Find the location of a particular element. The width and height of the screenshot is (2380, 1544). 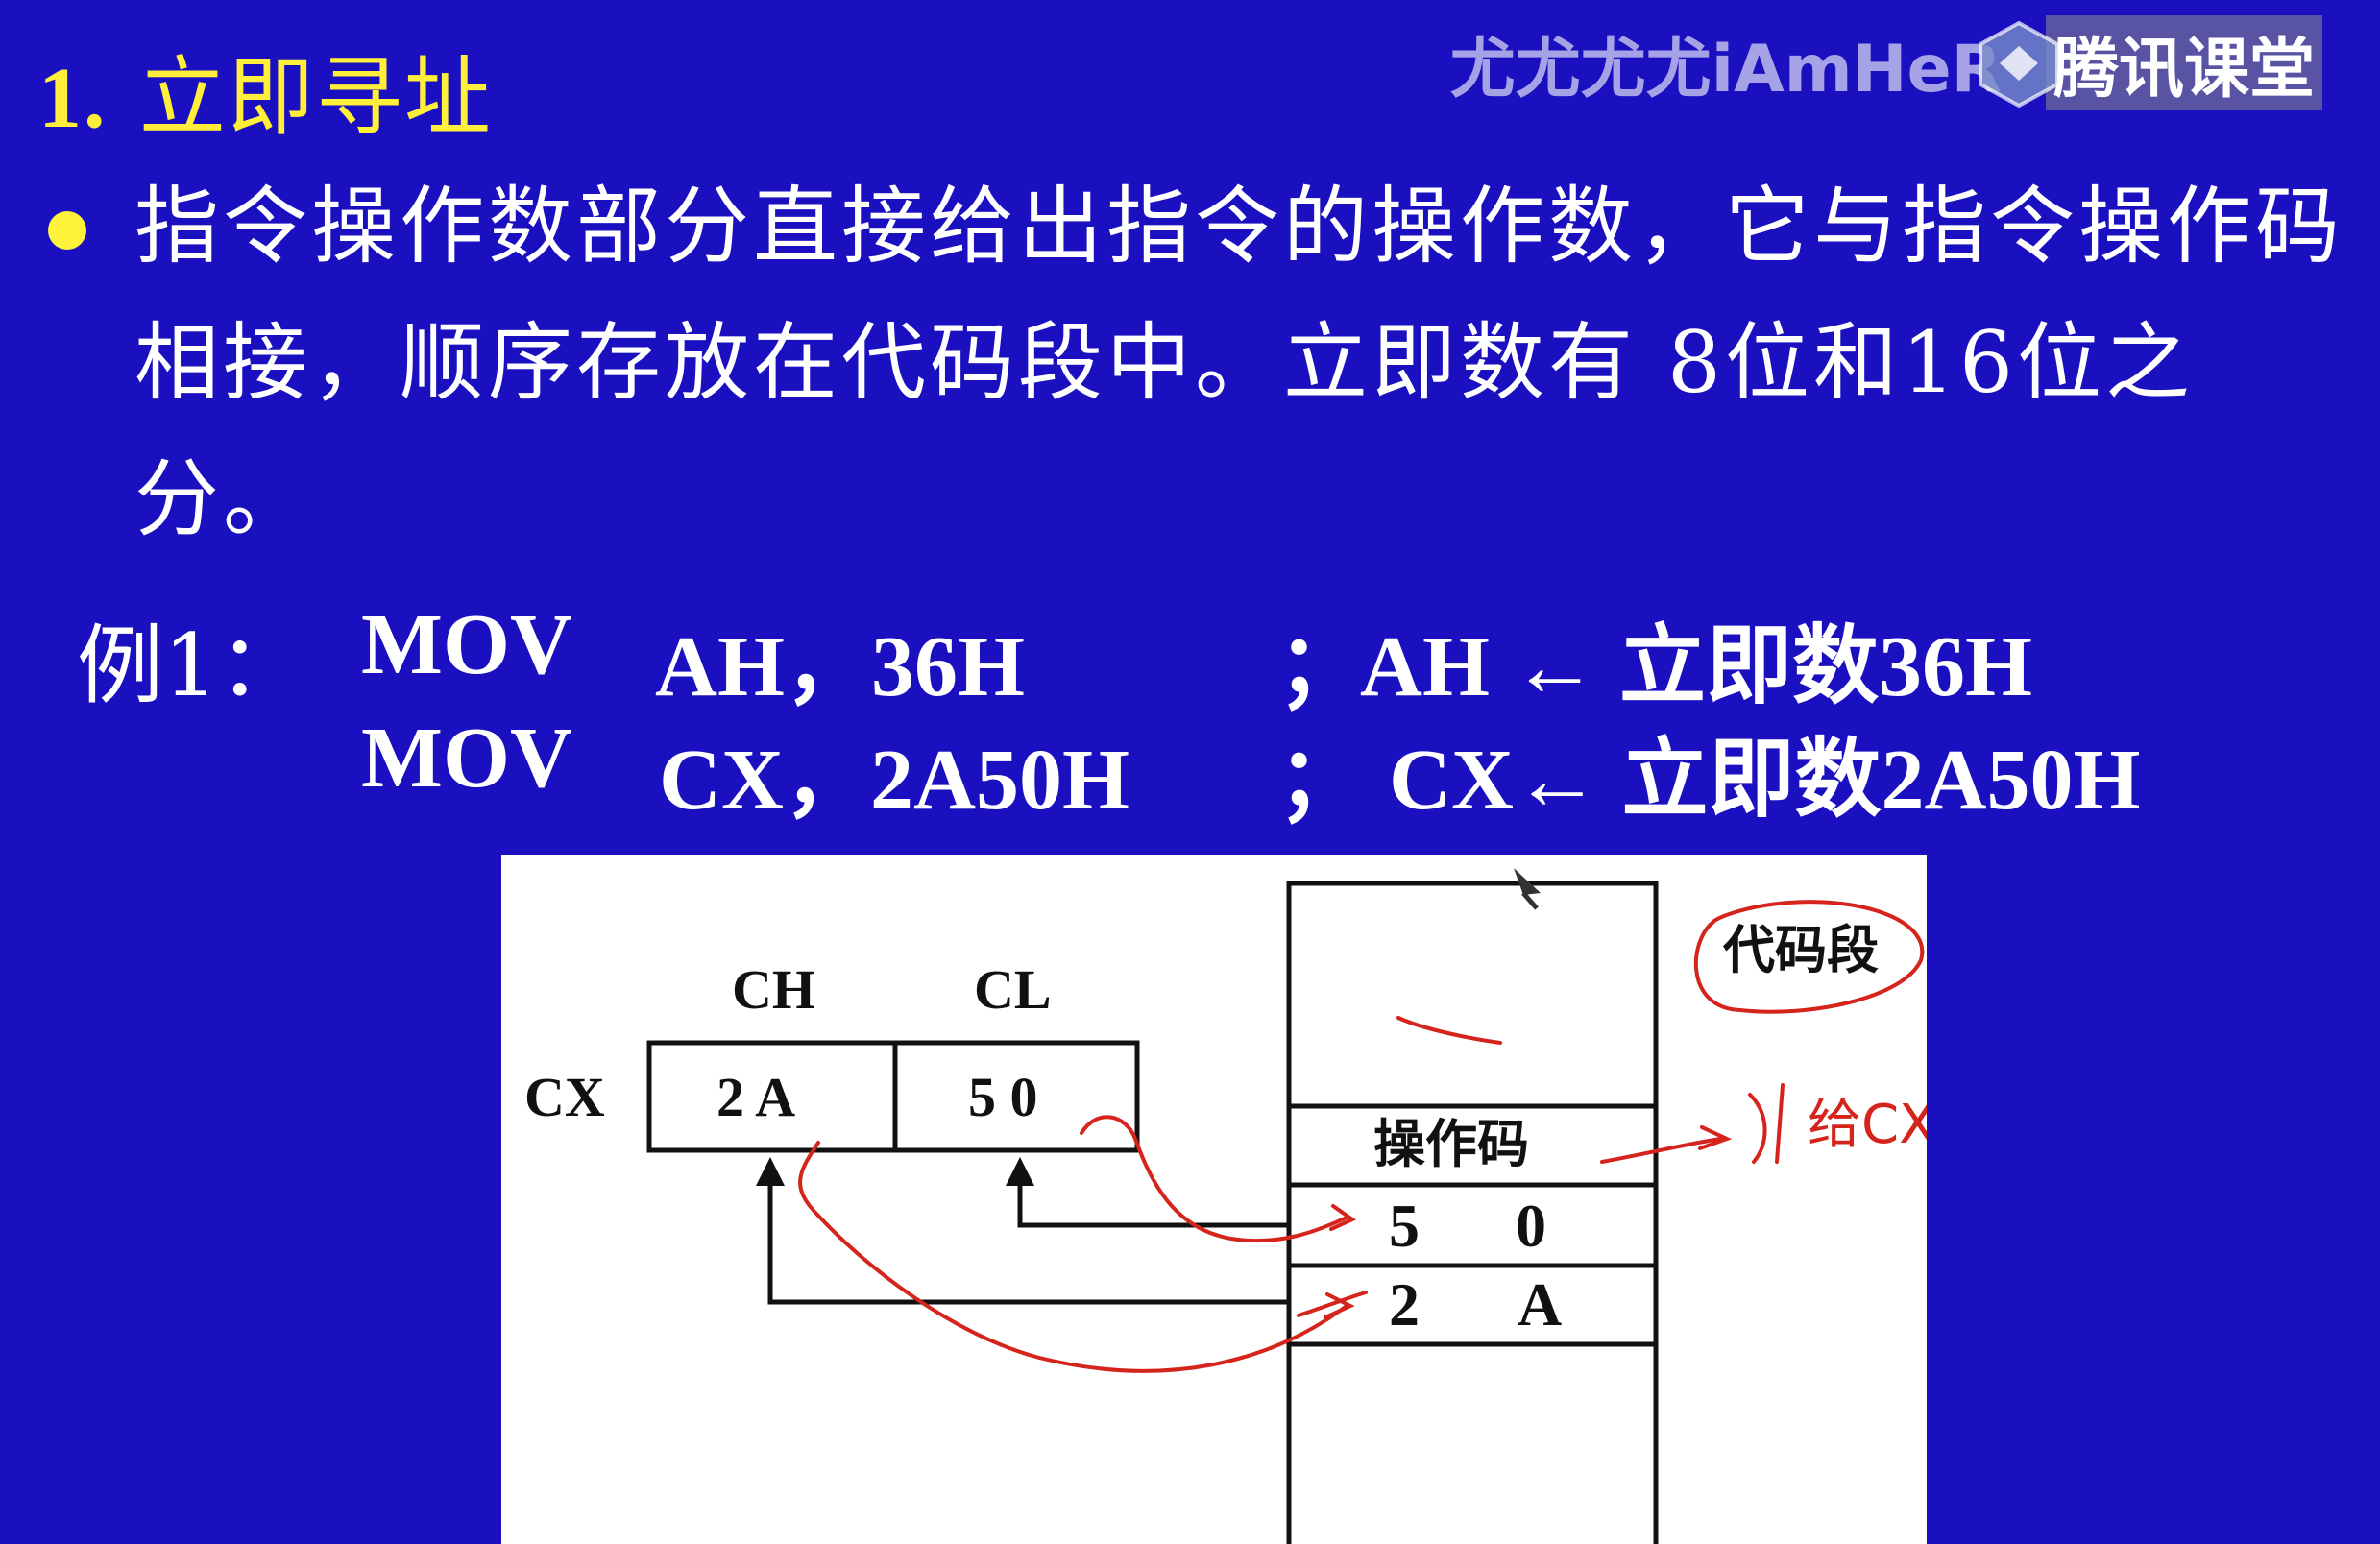

pen-cursor-icon is located at coordinates (1528, 889).